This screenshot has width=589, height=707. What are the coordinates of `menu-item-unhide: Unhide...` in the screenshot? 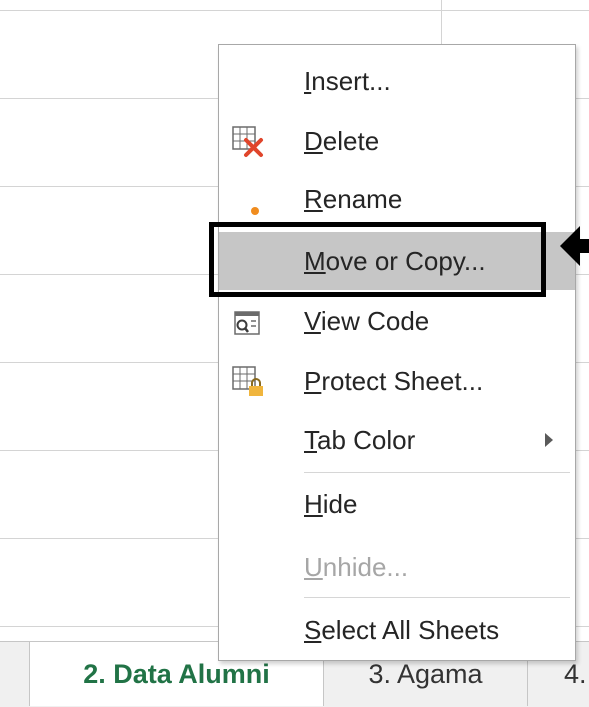 It's located at (397, 567).